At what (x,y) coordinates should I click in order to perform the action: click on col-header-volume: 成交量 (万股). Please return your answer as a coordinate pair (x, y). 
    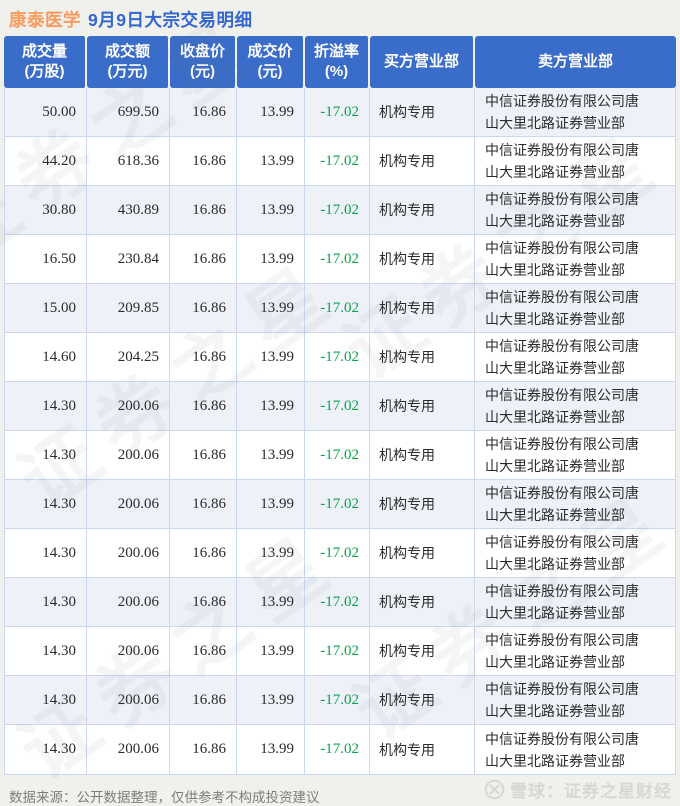
    Looking at the image, I should click on (45, 62).